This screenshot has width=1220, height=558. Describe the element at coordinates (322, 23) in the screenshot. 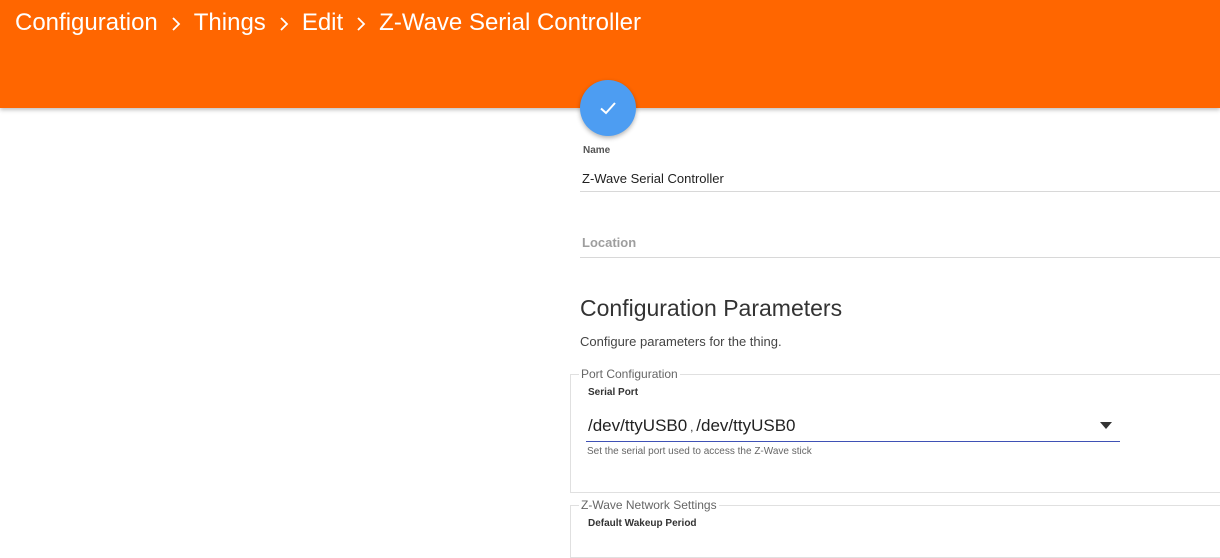

I see `breadcrumb-edit: Edit` at that location.